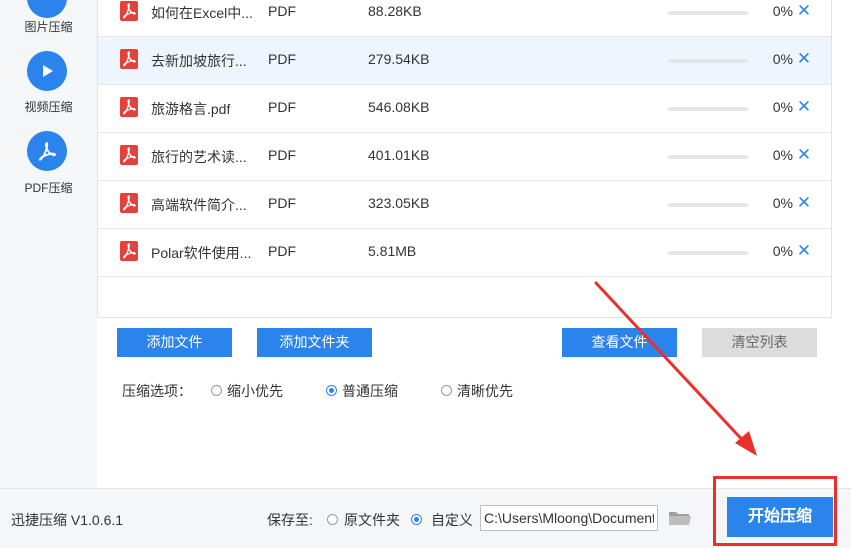 The width and height of the screenshot is (851, 548). Describe the element at coordinates (290, 520) in the screenshot. I see `save-to-label: 保存至:` at that location.